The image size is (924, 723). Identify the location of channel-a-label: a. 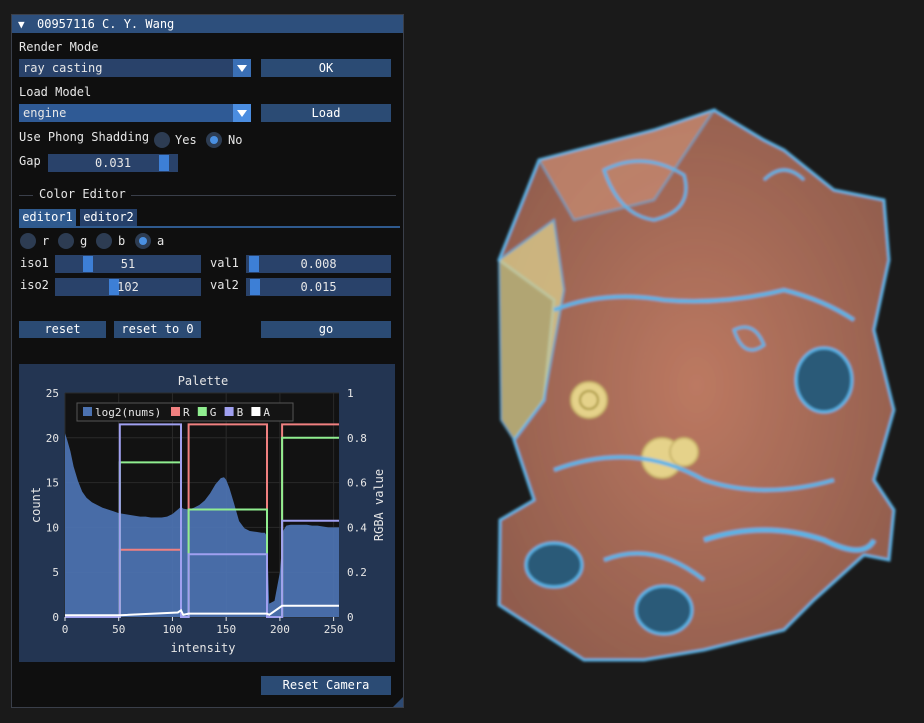
(161, 241).